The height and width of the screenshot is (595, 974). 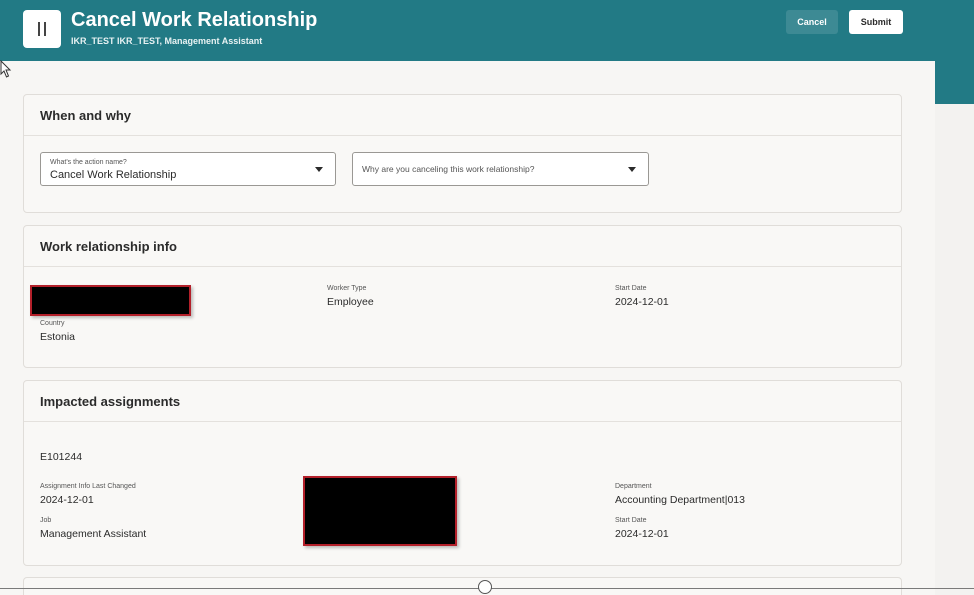 I want to click on department-label: Department, so click(x=633, y=486).